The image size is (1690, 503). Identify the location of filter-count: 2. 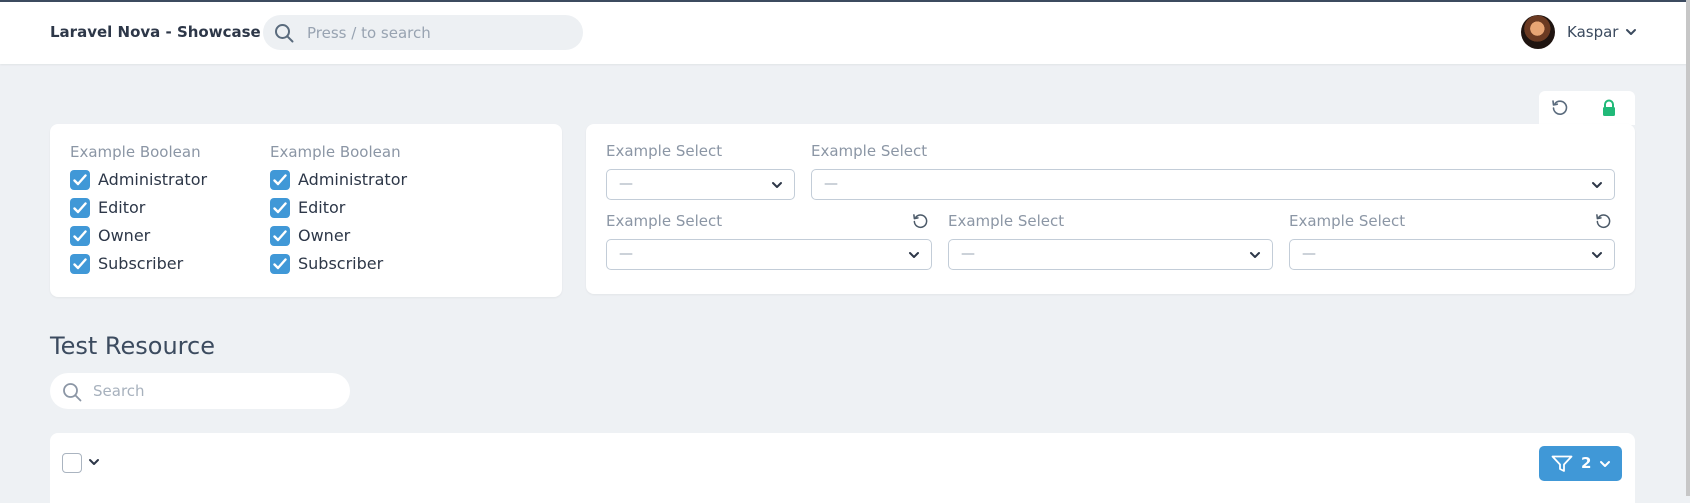
(1586, 463).